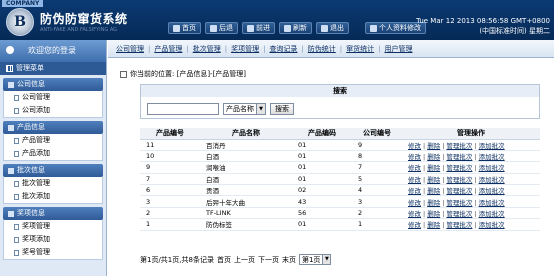 The image size is (554, 276). What do you see at coordinates (207, 49) in the screenshot?
I see `tab-batch: 批次管理` at bounding box center [207, 49].